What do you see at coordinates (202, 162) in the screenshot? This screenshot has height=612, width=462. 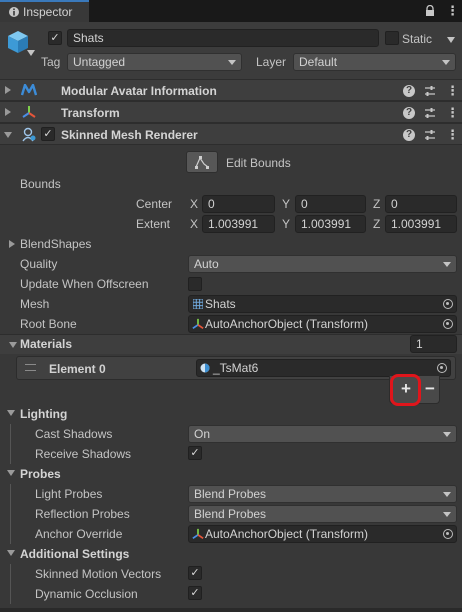 I see `edit-bounds-button` at bounding box center [202, 162].